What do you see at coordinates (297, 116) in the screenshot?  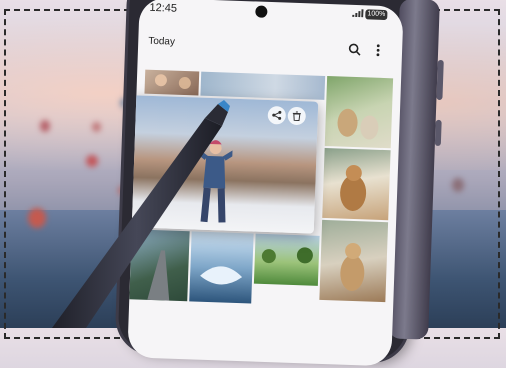 I see `trash-icon` at bounding box center [297, 116].